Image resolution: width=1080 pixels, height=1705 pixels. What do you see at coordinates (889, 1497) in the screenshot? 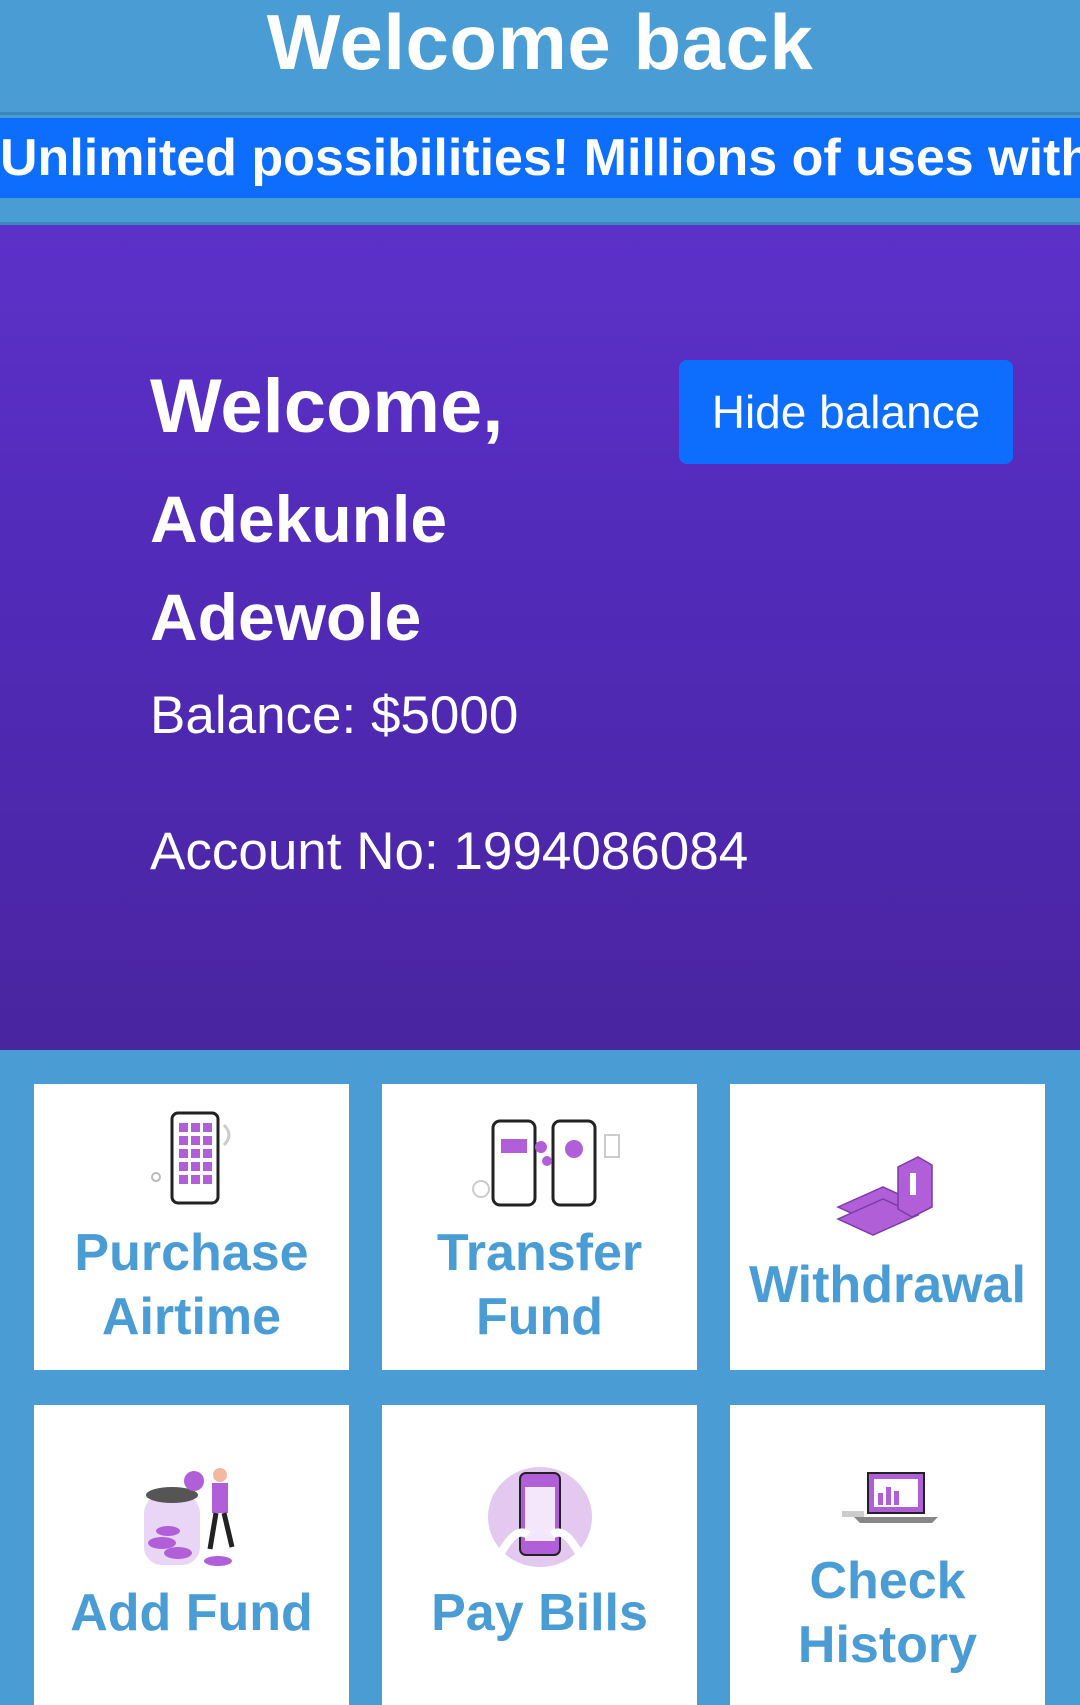
I see `laptop-history-illustration-icon` at bounding box center [889, 1497].